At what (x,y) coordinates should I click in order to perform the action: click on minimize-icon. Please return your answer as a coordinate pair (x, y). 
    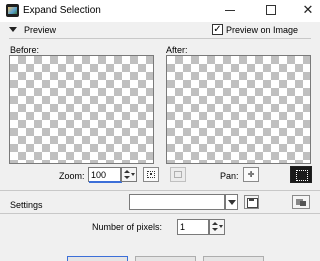
    Looking at the image, I should click on (230, 10).